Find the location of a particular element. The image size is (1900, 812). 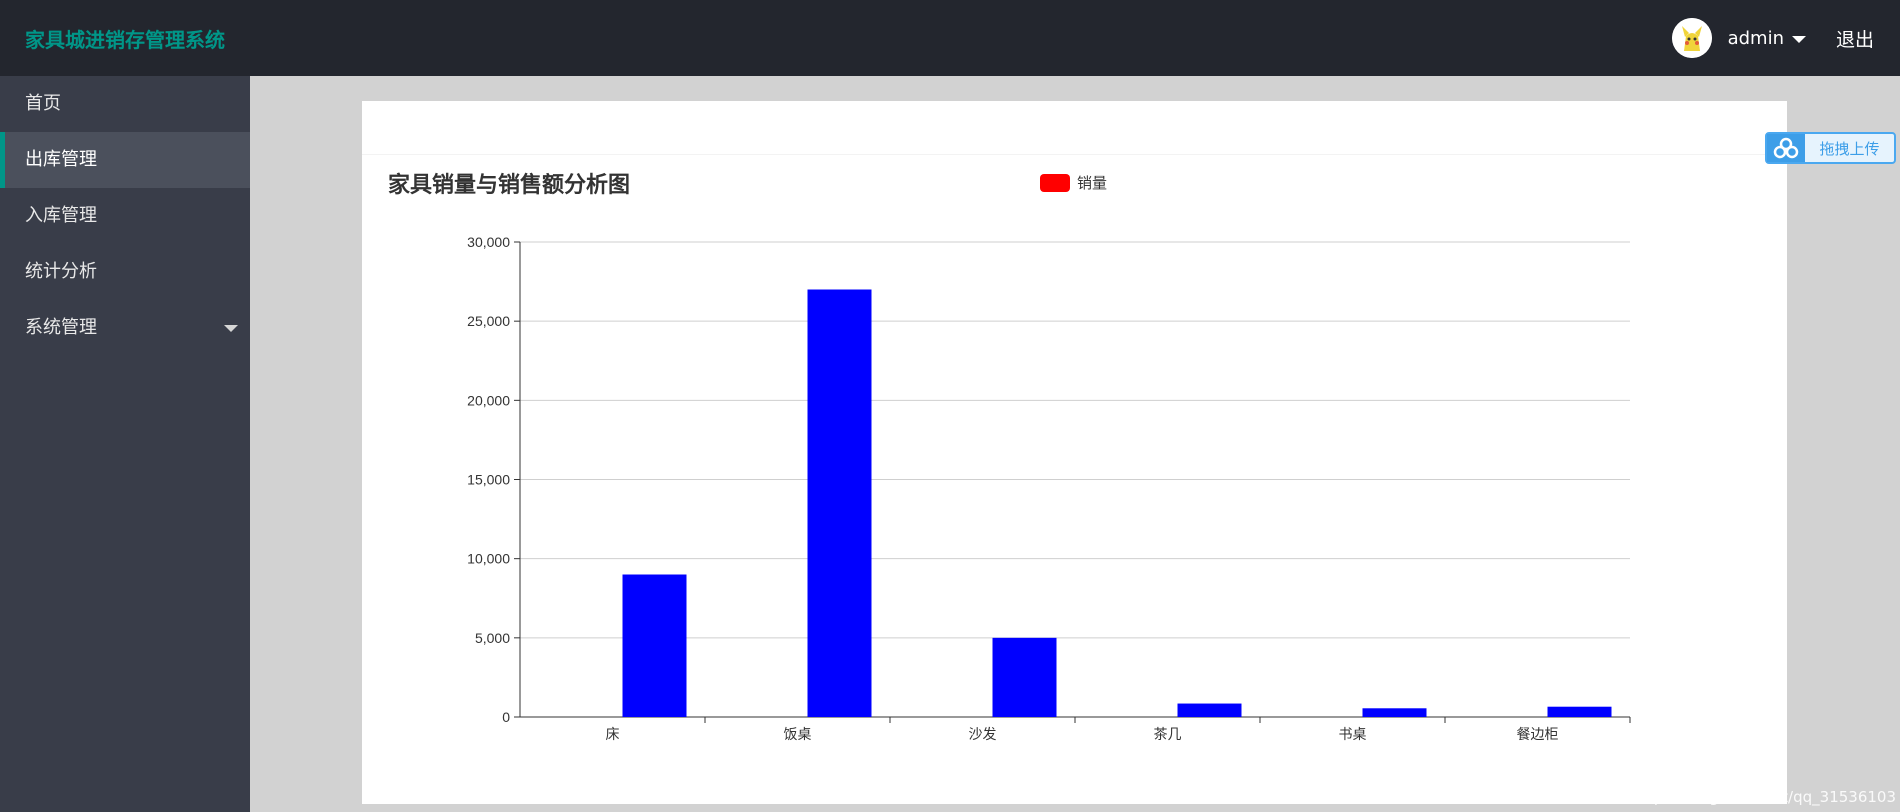

watermark-text: https://blog.csdn.net/qq_31536103 is located at coordinates (1764, 797).